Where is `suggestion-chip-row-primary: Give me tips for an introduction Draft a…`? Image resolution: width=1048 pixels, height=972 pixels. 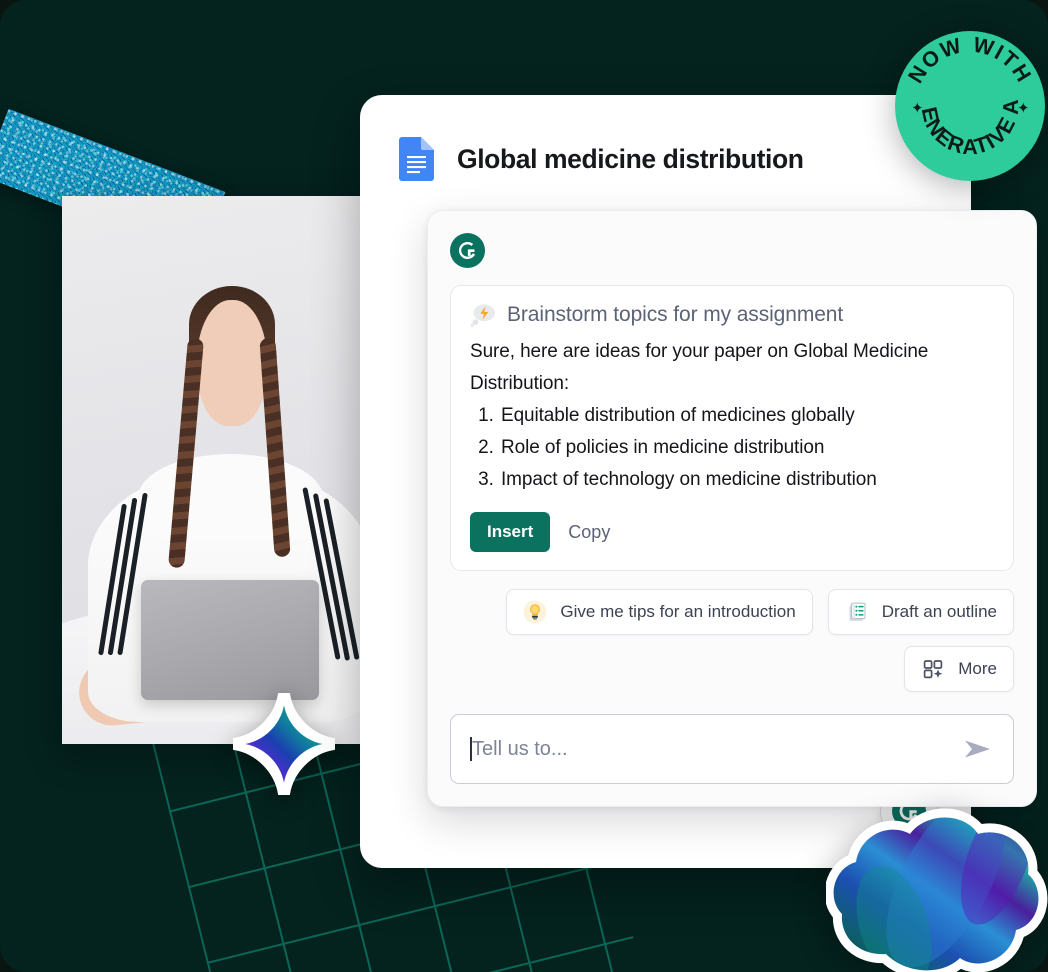 suggestion-chip-row-primary: Give me tips for an introduction Draft a… is located at coordinates (760, 612).